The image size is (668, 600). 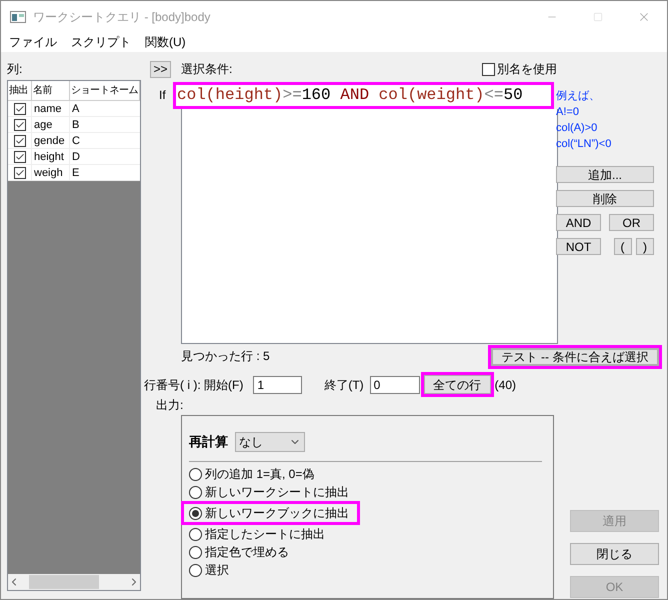 I want to click on hint-text: col(A)>0, so click(x=577, y=128).